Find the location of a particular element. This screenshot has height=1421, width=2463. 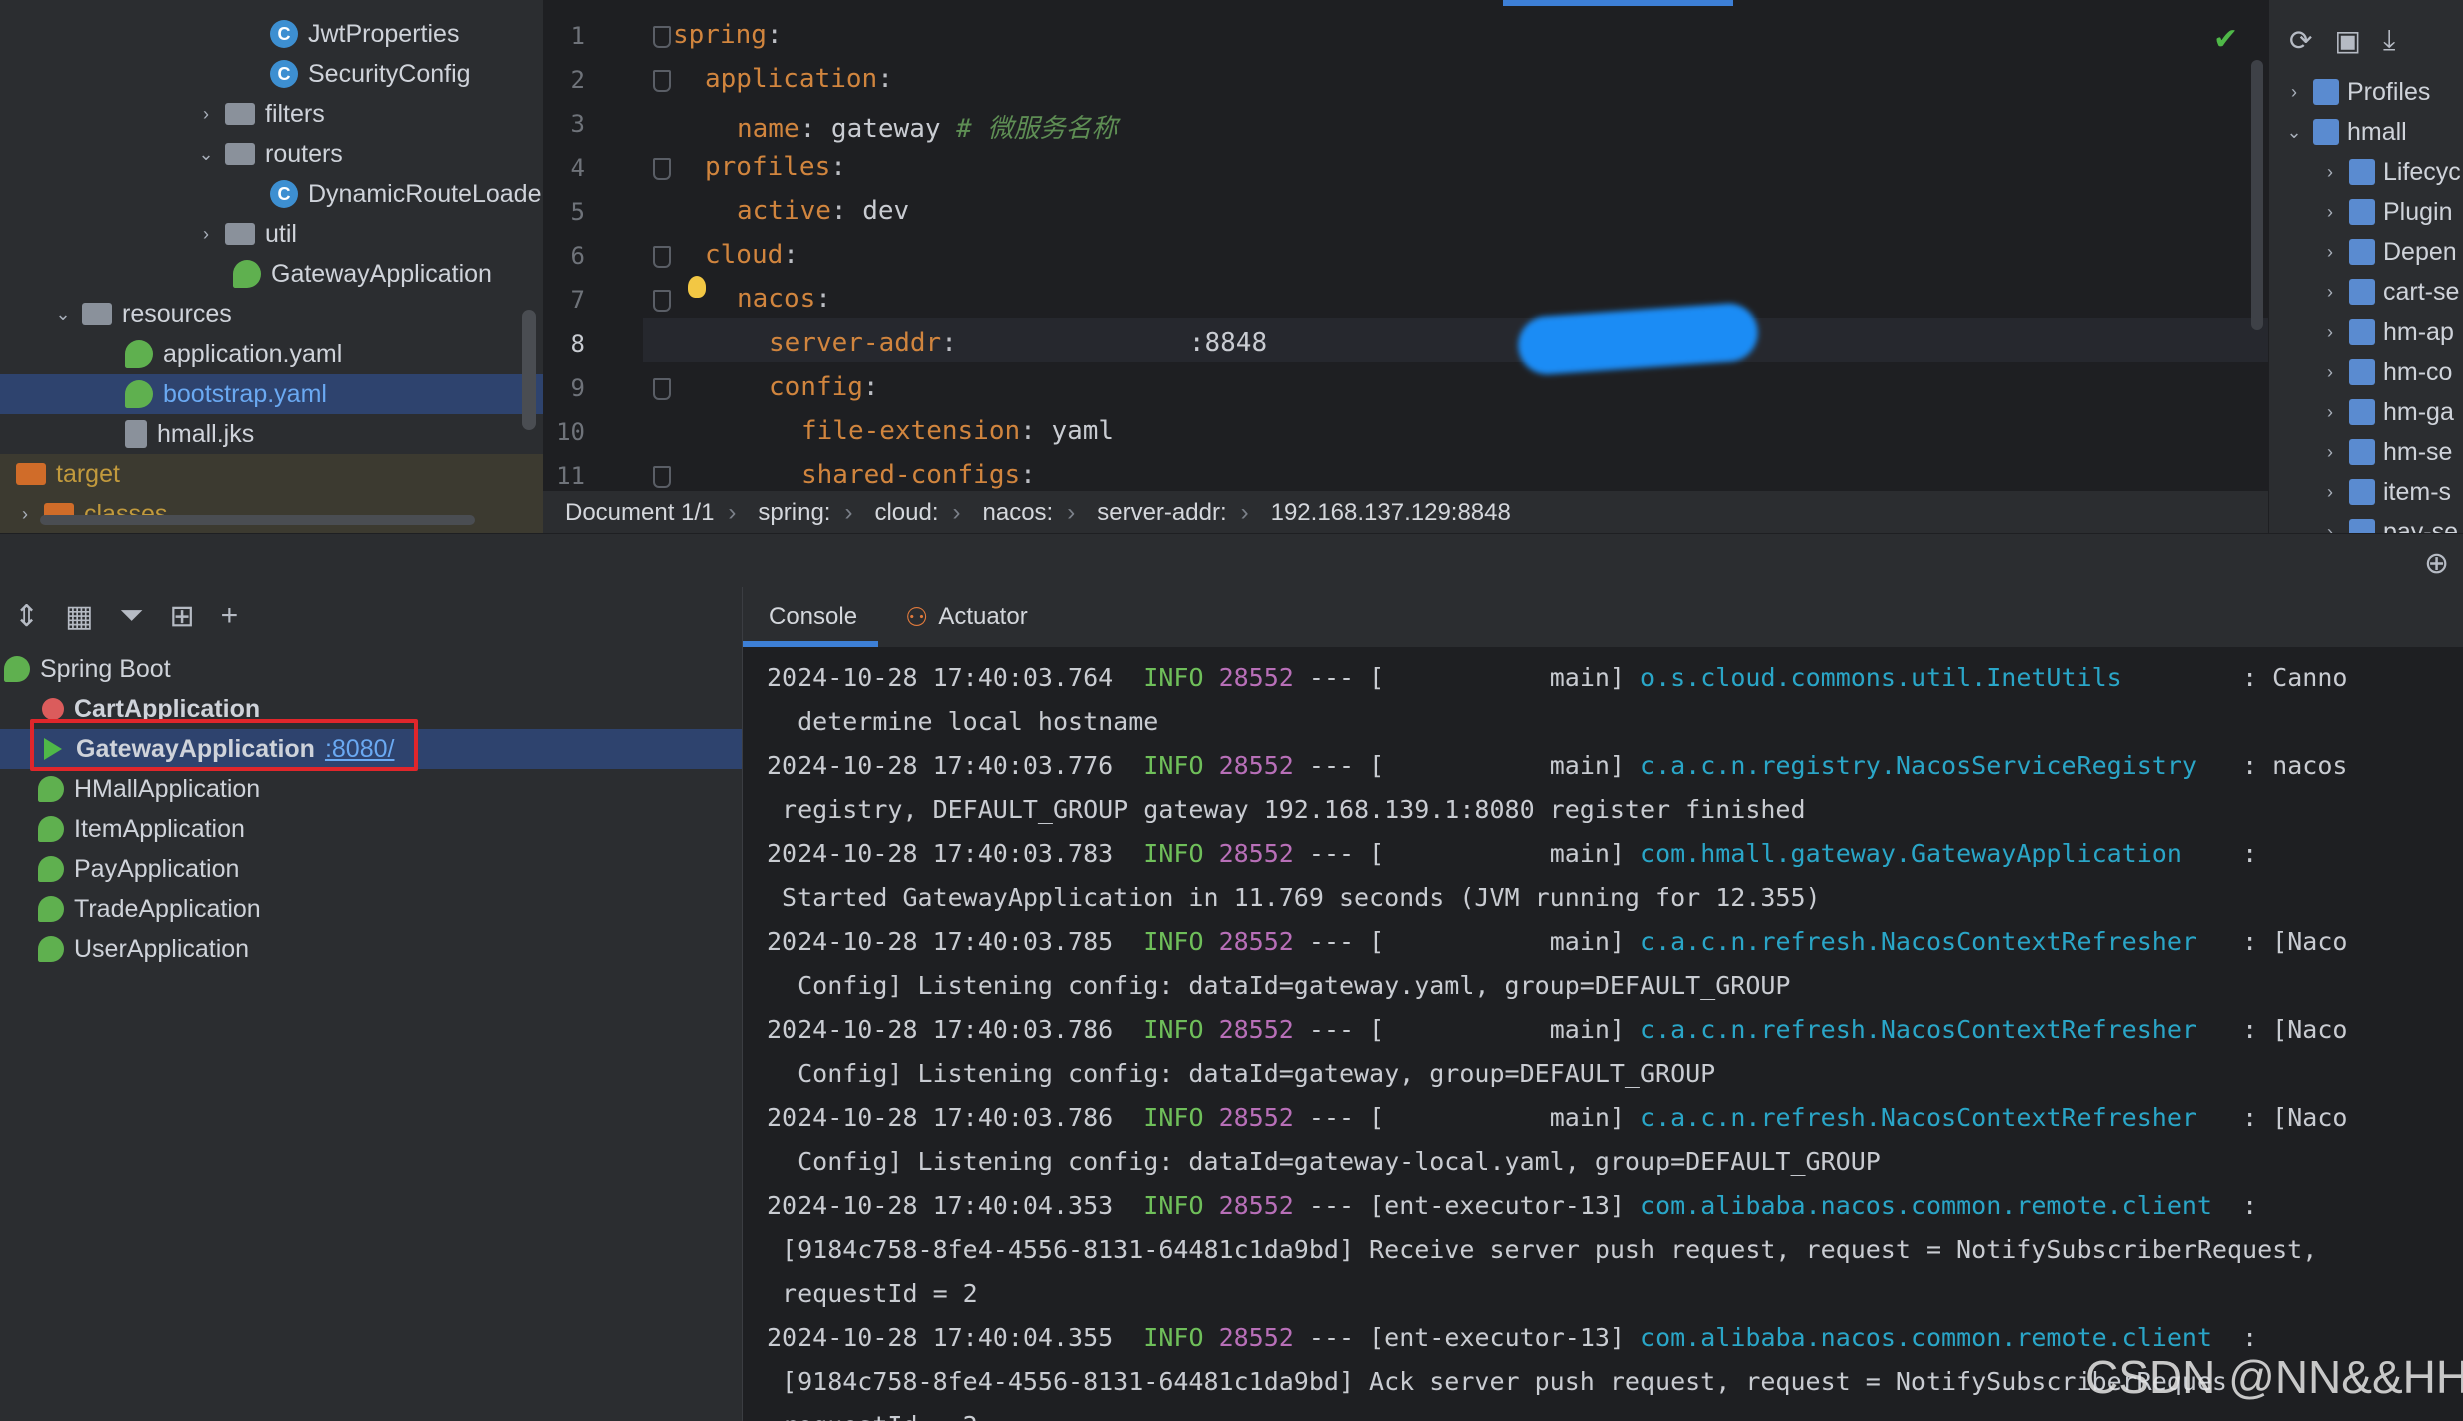

tree-item-securityconfig: C SecurityConfig is located at coordinates (271, 74).